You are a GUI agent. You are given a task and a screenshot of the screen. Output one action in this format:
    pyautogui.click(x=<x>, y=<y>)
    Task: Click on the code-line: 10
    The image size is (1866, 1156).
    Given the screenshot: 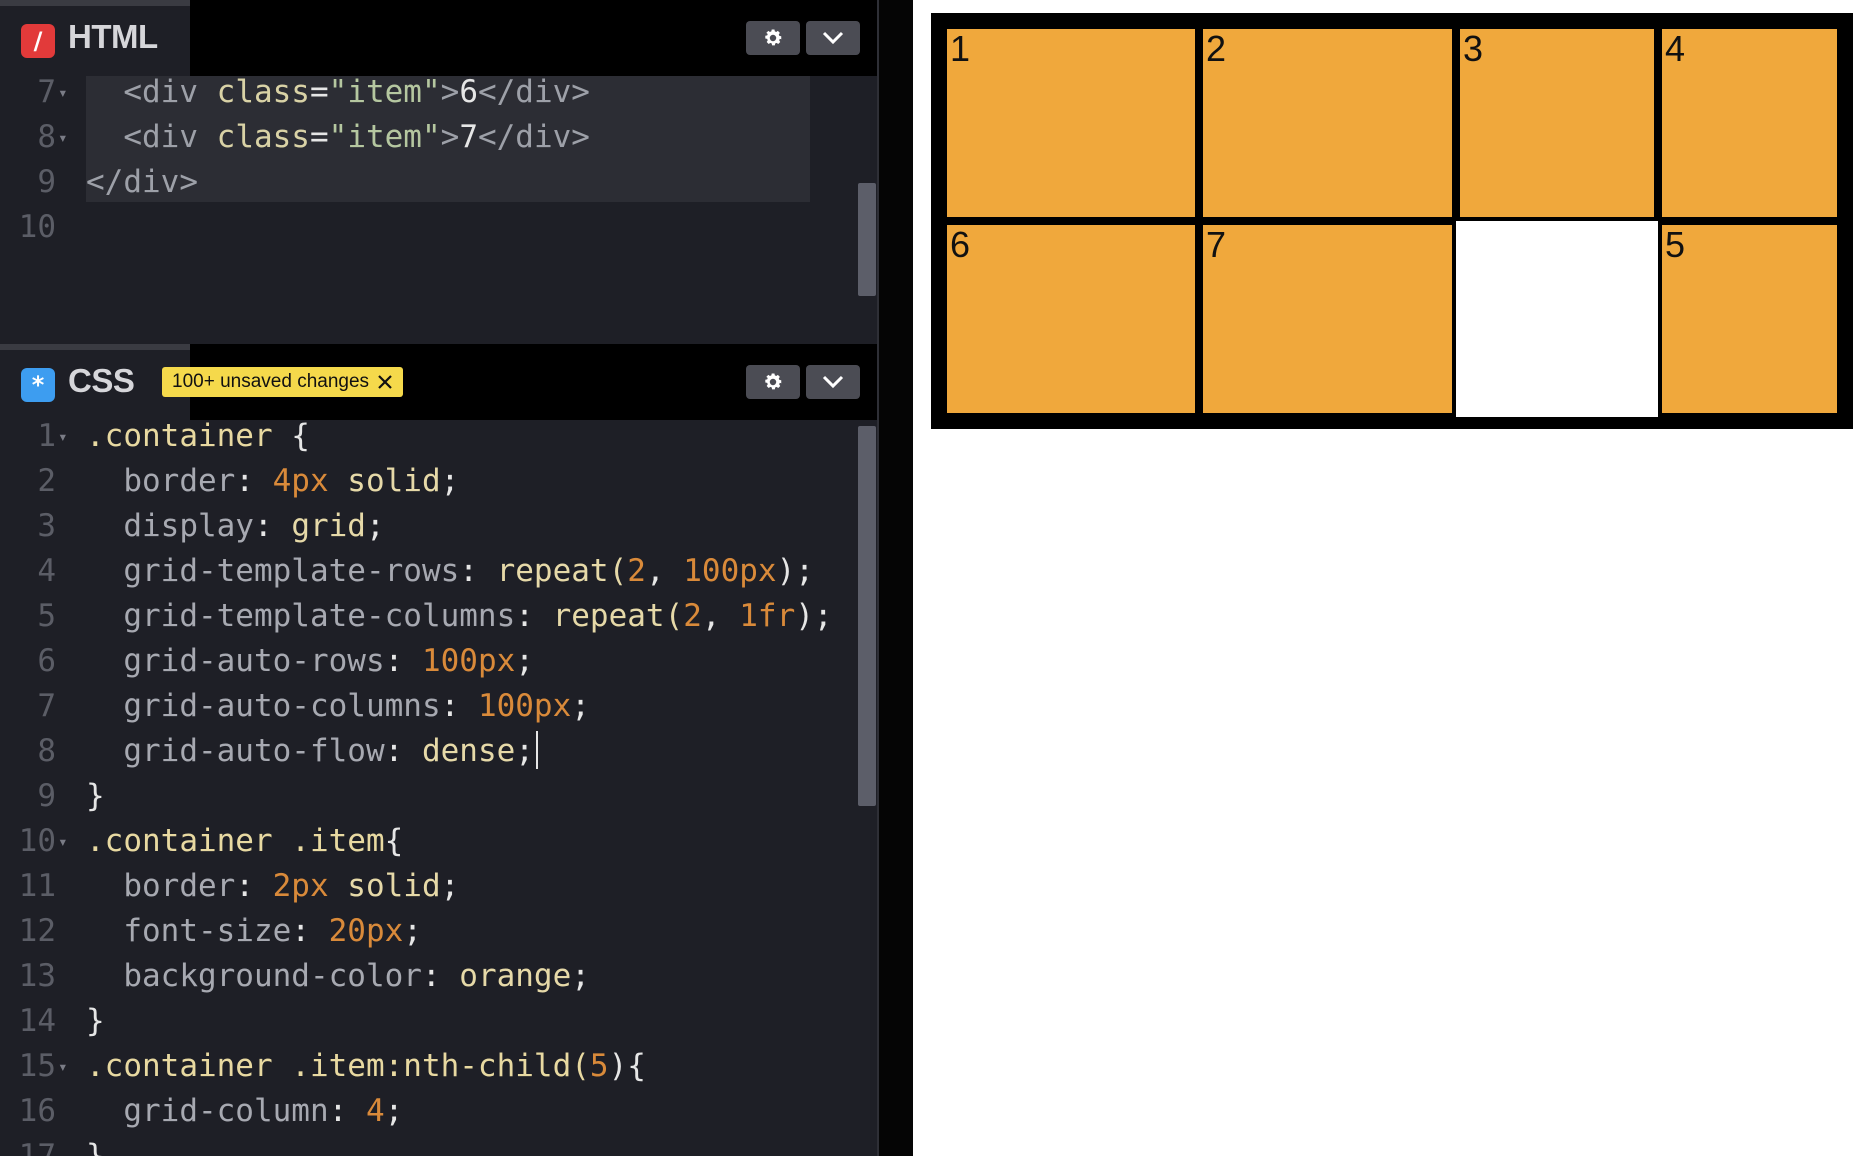 What is the action you would take?
    pyautogui.click(x=430, y=227)
    